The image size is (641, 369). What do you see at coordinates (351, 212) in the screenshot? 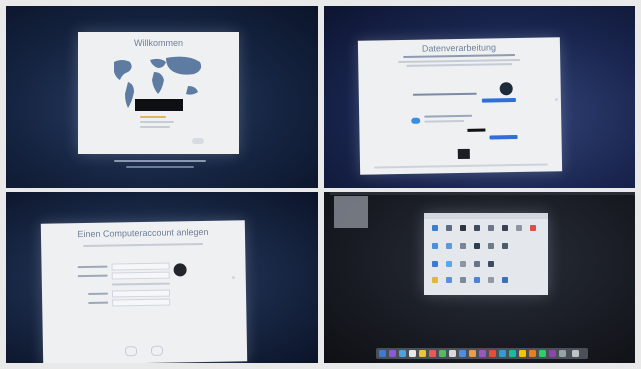
I see `notification-panel` at bounding box center [351, 212].